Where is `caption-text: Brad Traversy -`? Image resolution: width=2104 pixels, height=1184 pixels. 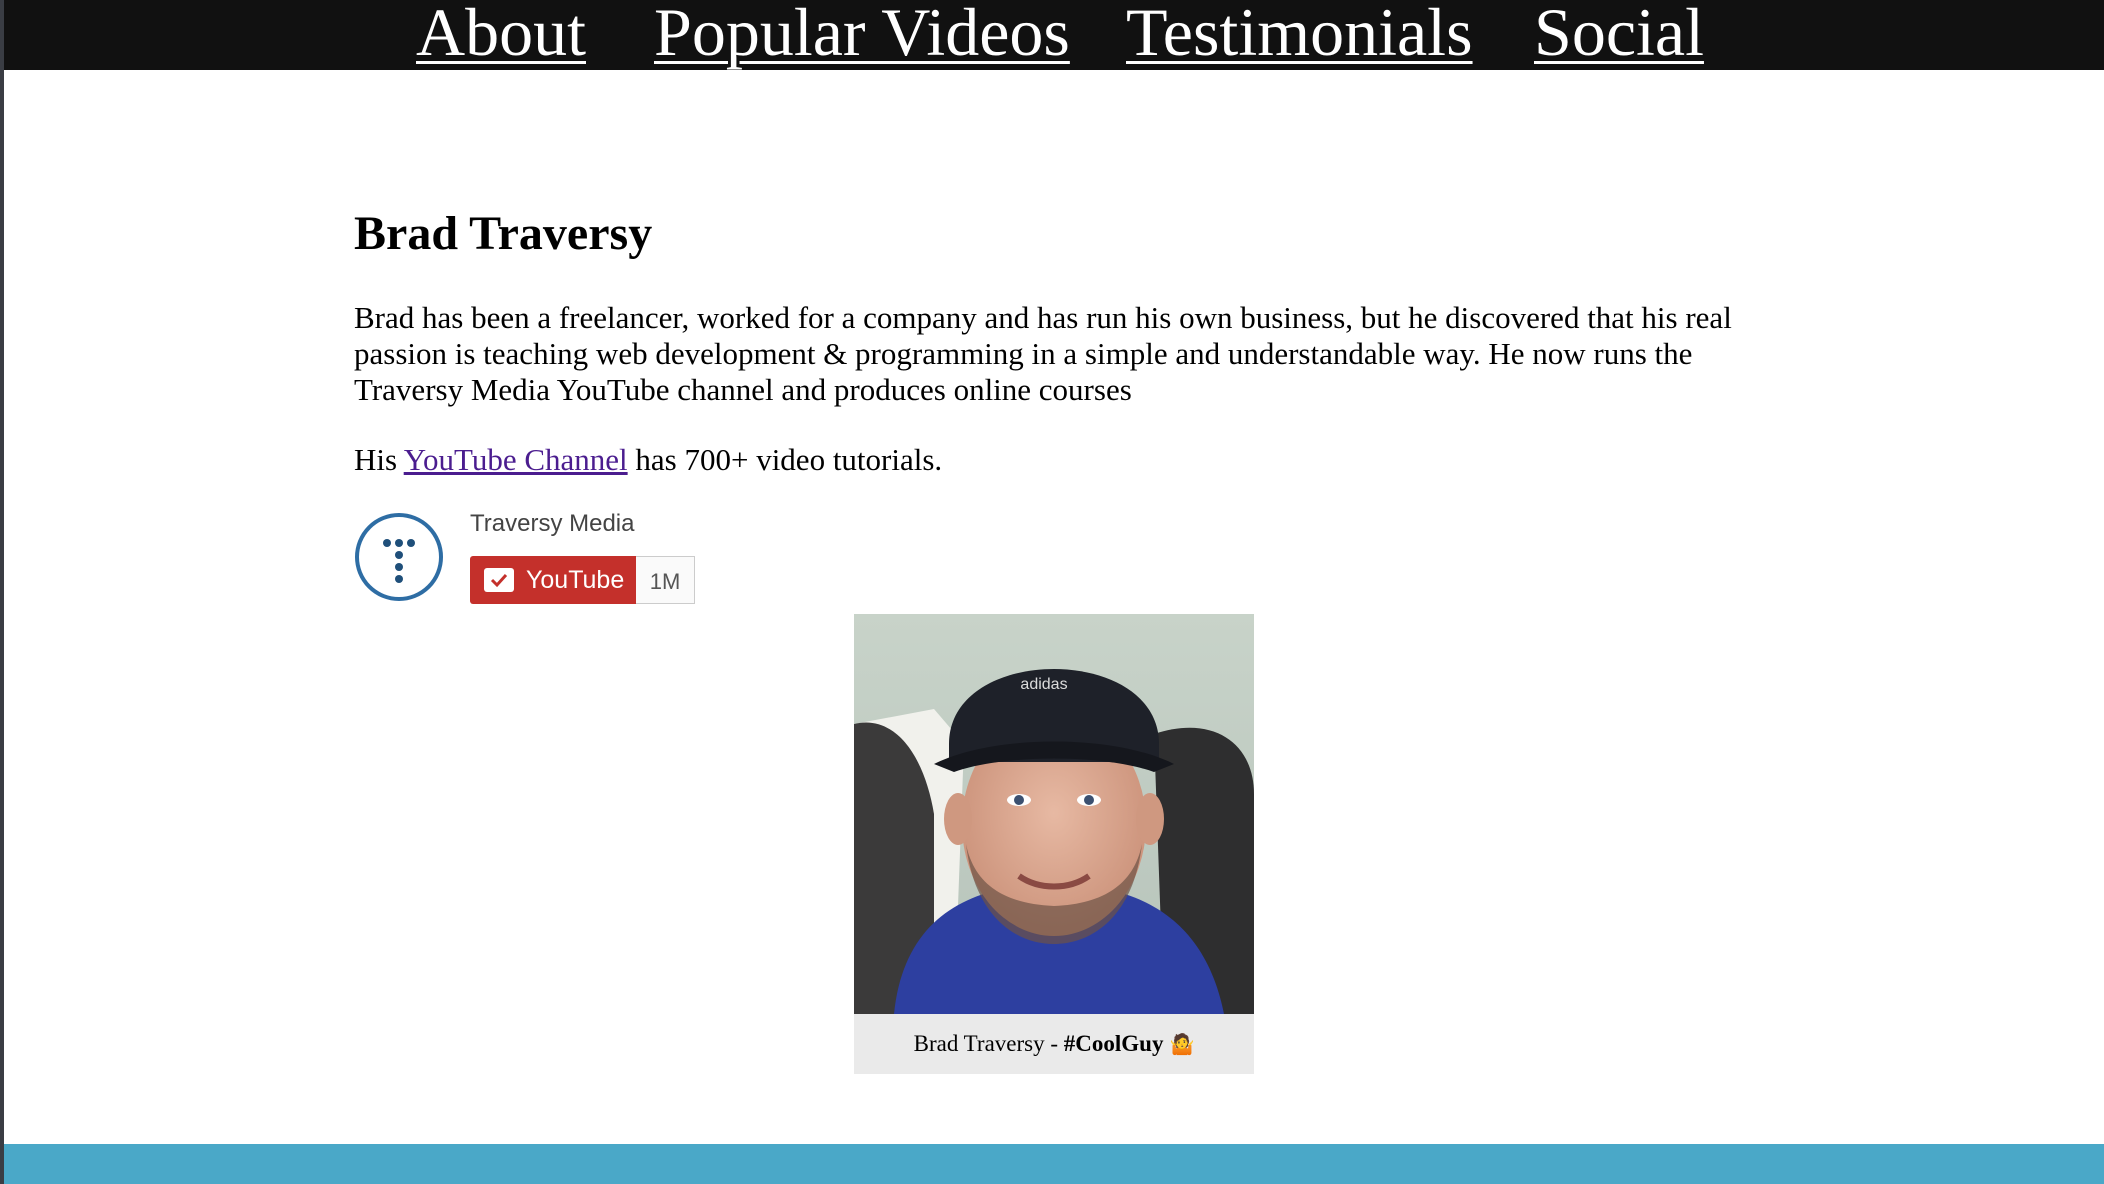
caption-text: Brad Traversy - is located at coordinates (988, 1043).